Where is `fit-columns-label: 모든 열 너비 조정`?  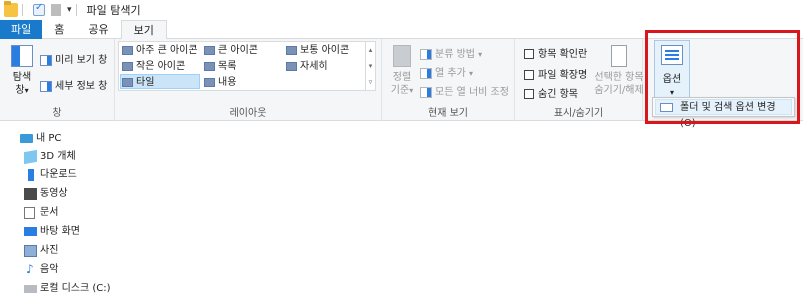 fit-columns-label: 모든 열 너비 조정 is located at coordinates (472, 92).